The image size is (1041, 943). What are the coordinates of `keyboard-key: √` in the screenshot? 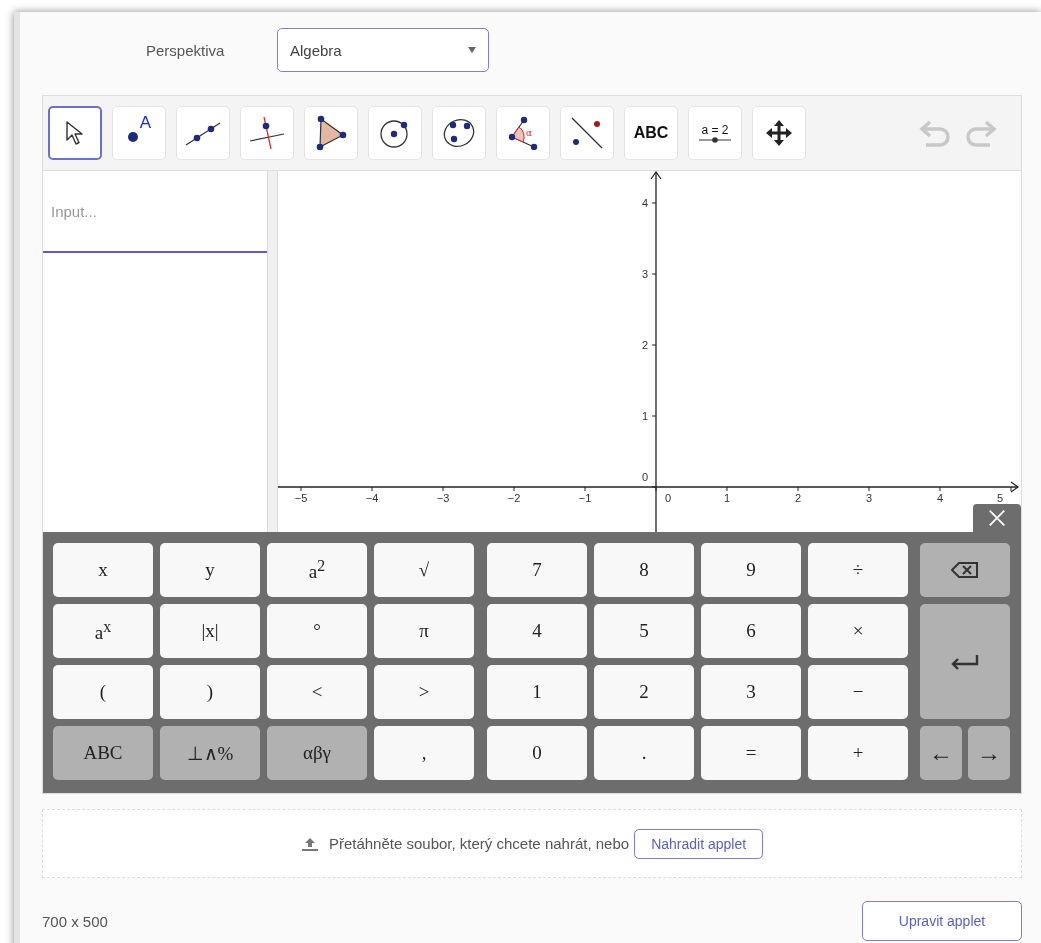 It's located at (424, 570).